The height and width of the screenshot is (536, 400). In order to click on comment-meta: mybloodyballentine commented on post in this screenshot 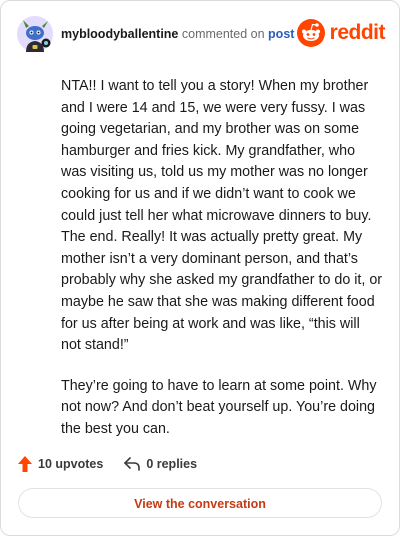, I will do `click(177, 34)`.